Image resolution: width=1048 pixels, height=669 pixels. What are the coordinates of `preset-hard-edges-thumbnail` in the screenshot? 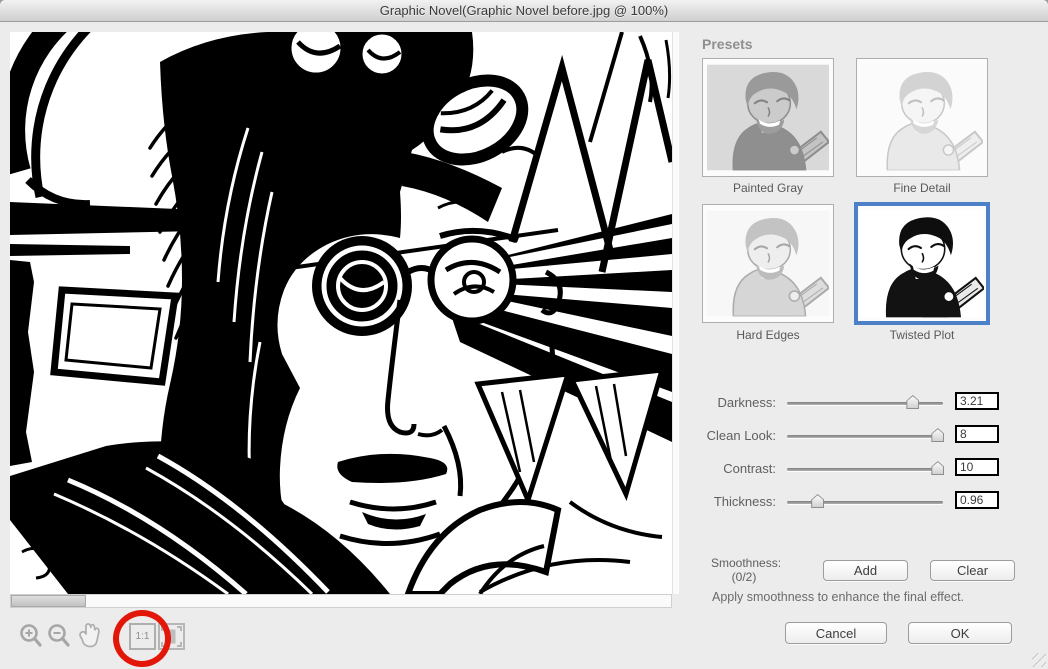 It's located at (768, 263).